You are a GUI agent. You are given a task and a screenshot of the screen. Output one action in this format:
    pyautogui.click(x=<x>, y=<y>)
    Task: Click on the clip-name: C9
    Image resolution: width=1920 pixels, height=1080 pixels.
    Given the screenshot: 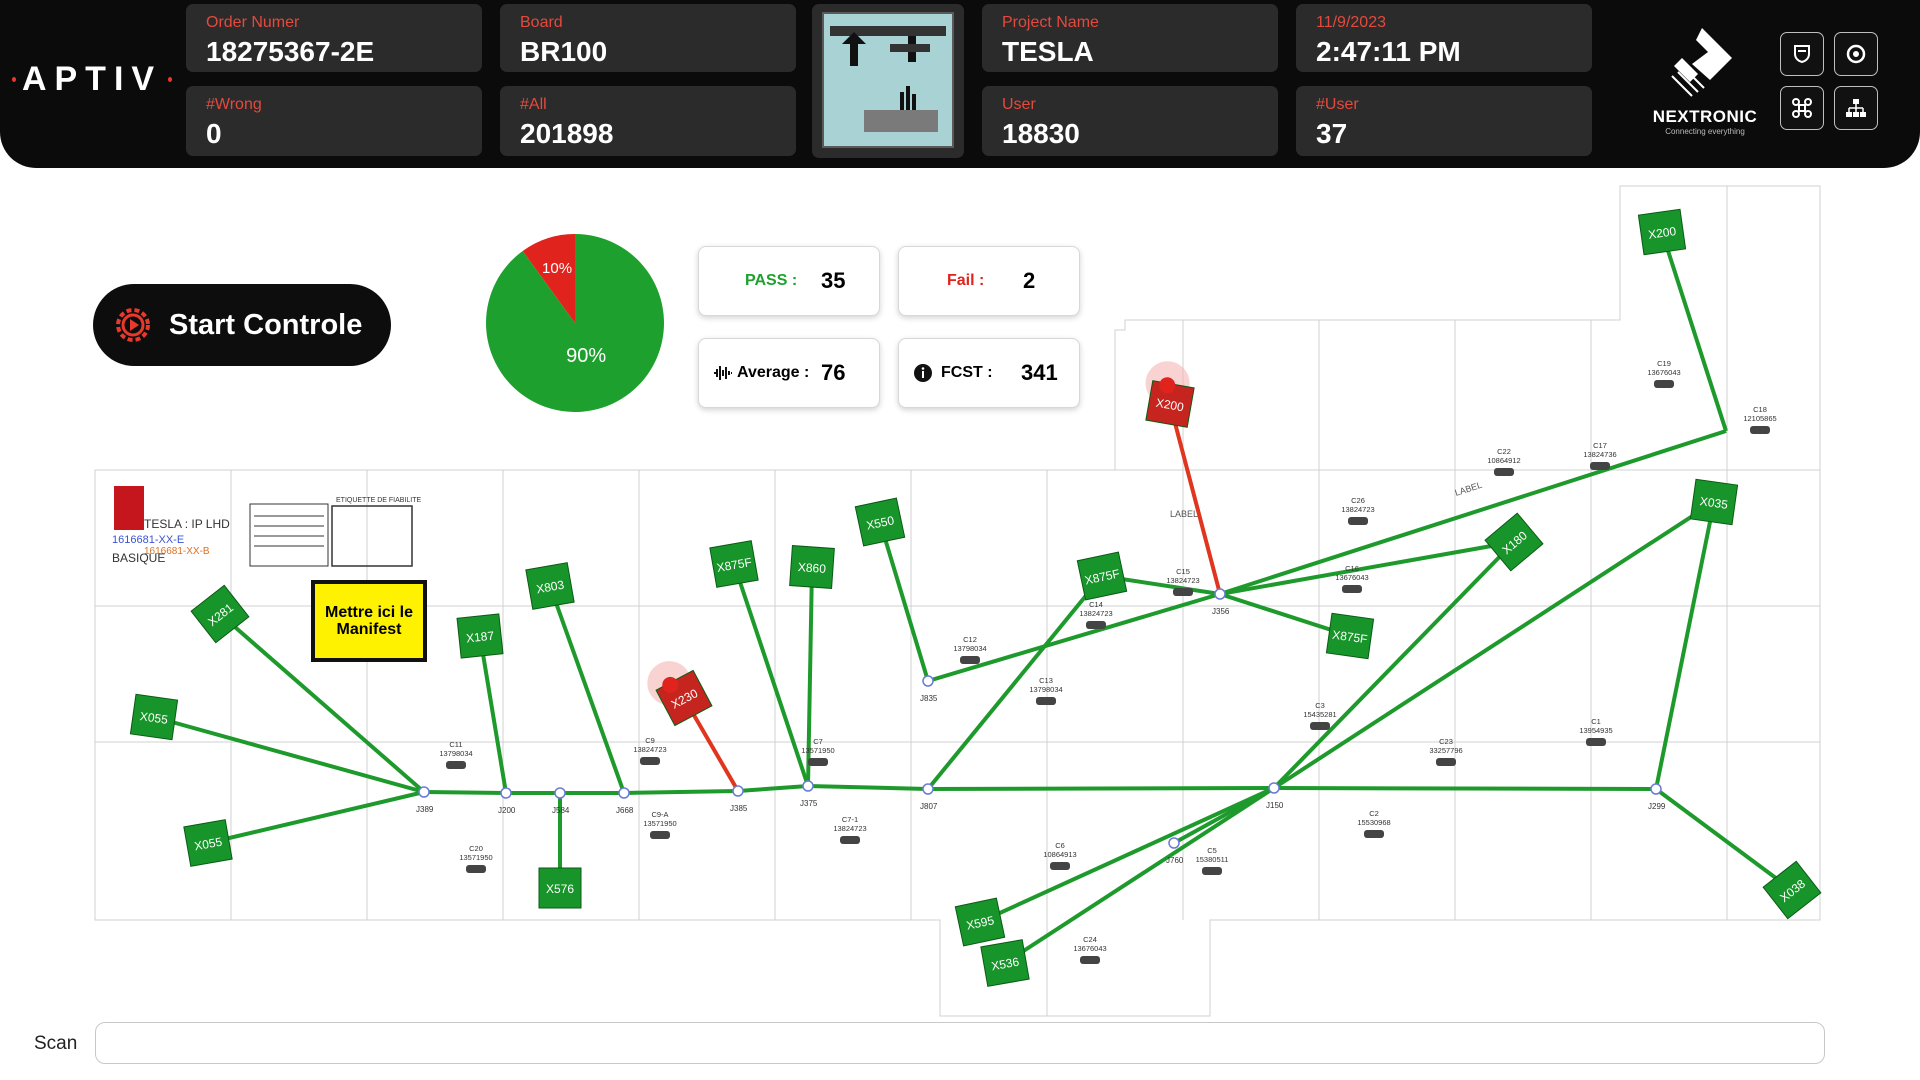 What is the action you would take?
    pyautogui.click(x=650, y=740)
    